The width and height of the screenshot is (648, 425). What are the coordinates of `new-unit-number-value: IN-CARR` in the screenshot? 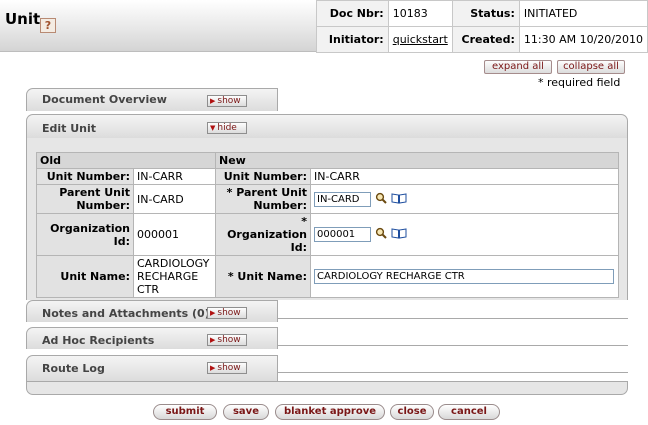 It's located at (464, 176).